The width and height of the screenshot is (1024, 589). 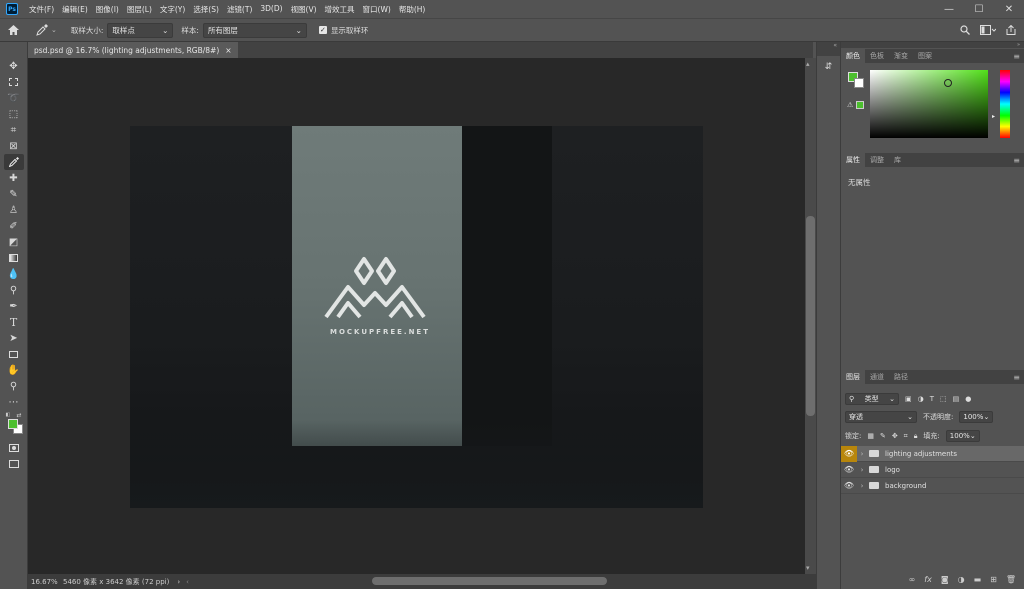 What do you see at coordinates (271, 9) in the screenshot?
I see `menu-item: 3D(D)` at bounding box center [271, 9].